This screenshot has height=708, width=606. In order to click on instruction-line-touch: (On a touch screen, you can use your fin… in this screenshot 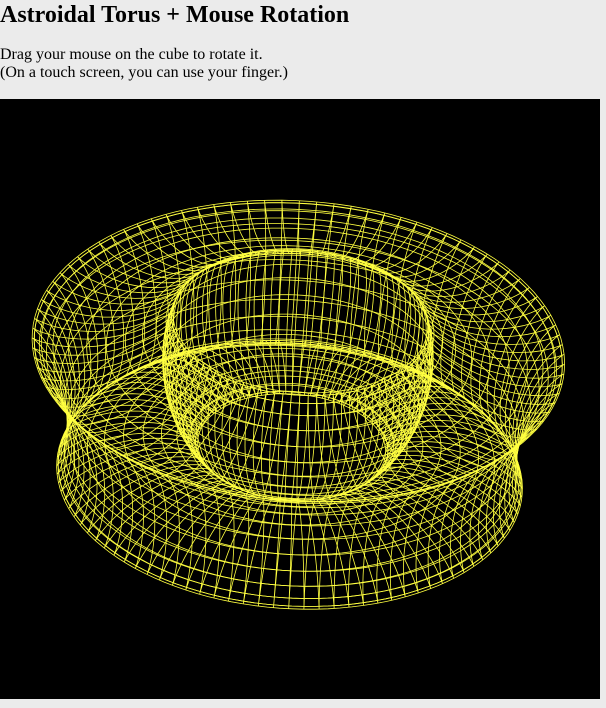, I will do `click(144, 72)`.